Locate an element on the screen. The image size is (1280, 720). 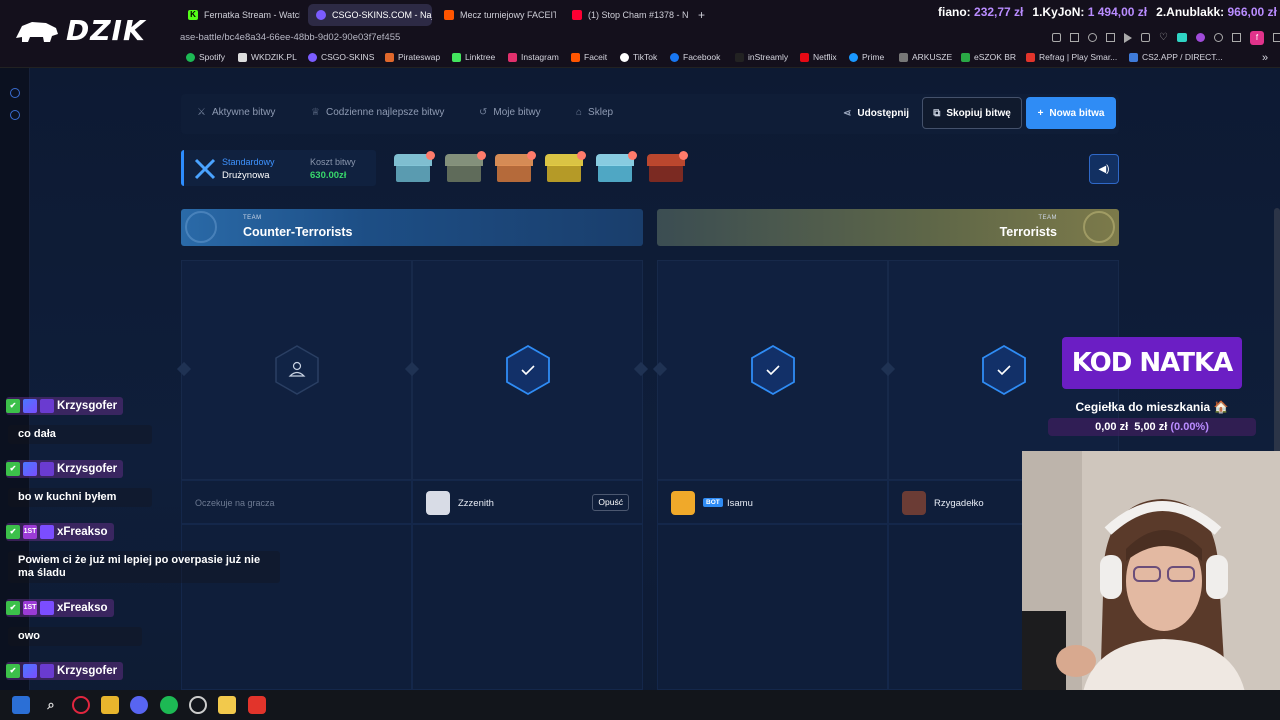
more-bookmarks-icon: » is located at coordinates (1265, 58).